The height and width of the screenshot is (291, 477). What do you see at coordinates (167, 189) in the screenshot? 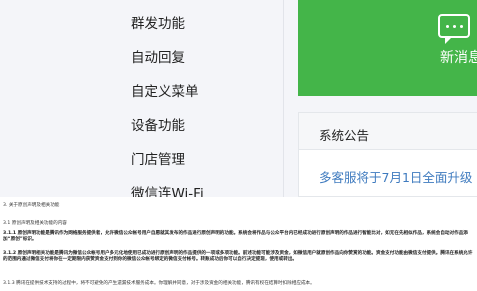
I see `sidebar-item-wifi: 微信连Wi-Fi` at bounding box center [167, 189].